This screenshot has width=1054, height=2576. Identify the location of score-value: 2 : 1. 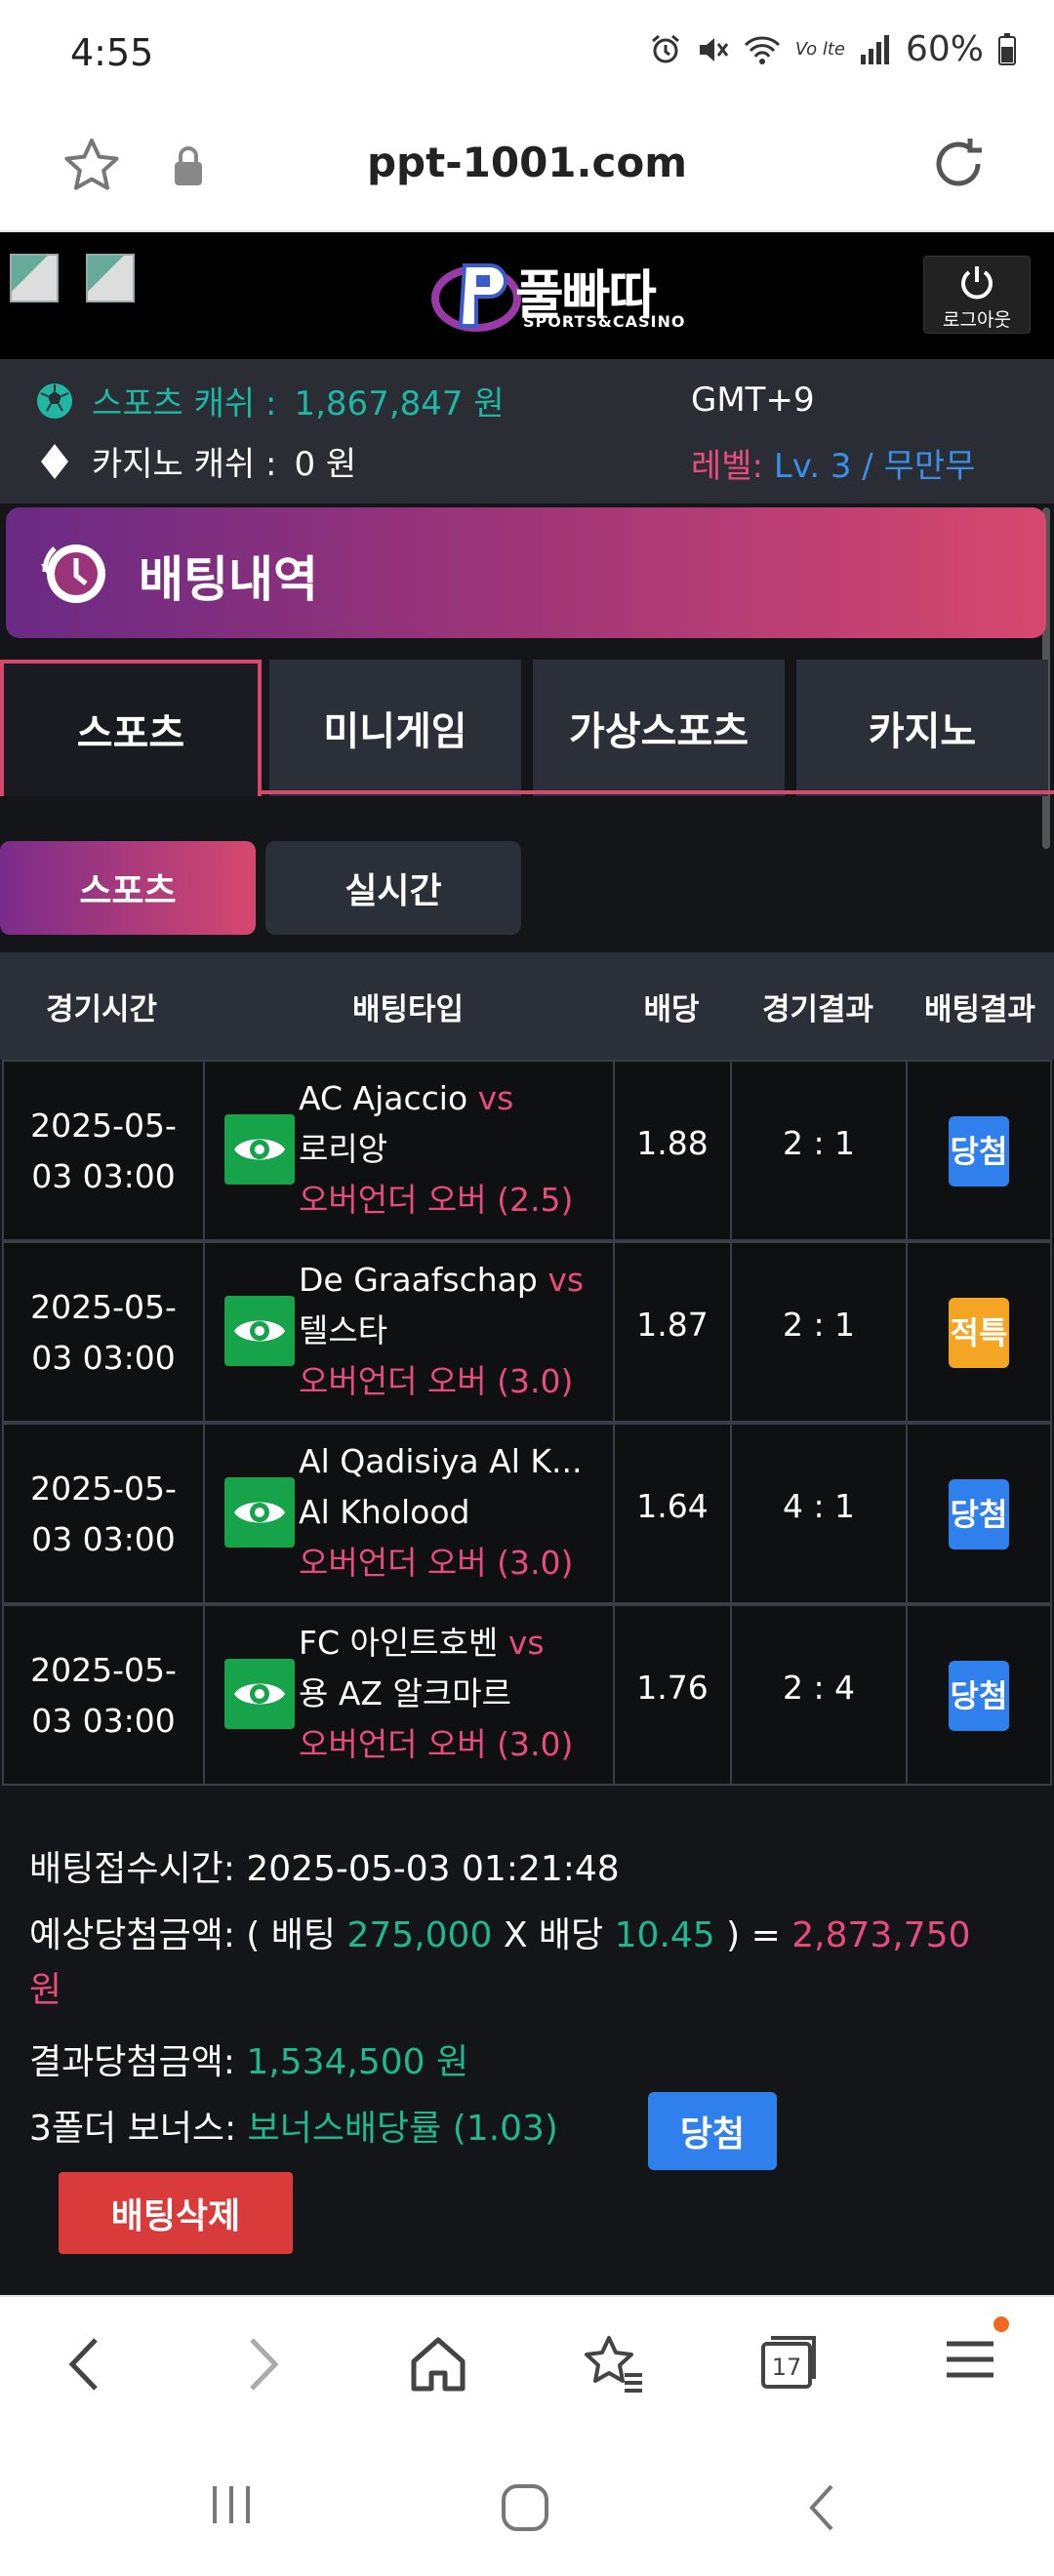
(819, 1325).